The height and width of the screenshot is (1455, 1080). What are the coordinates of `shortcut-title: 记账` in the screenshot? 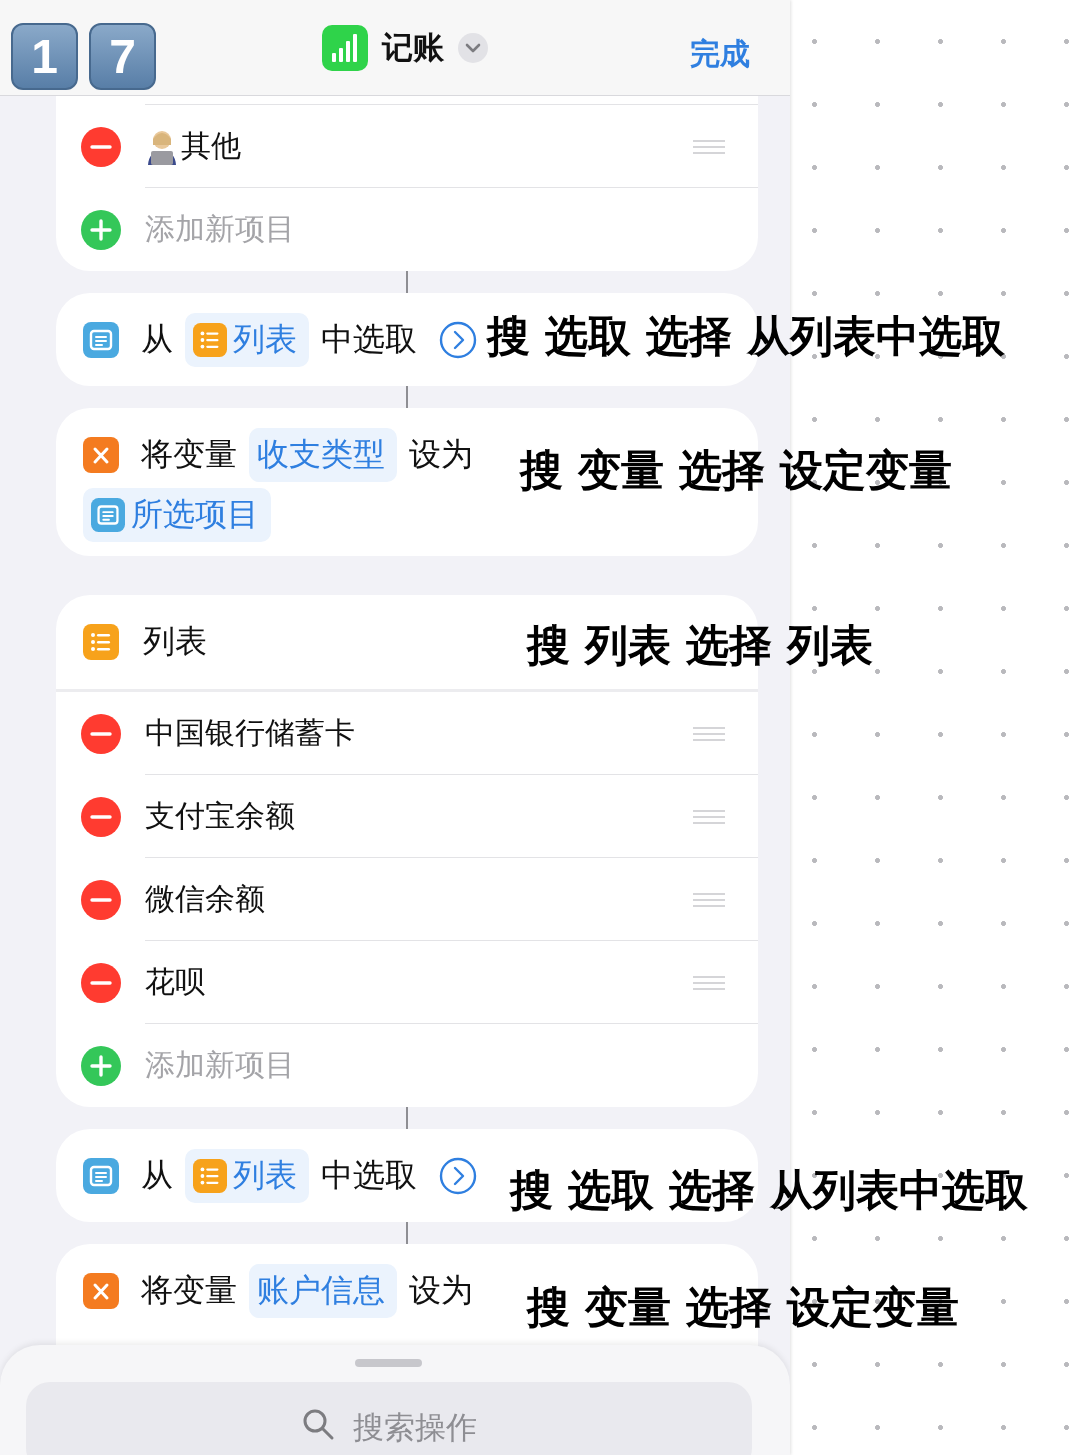 It's located at (413, 47).